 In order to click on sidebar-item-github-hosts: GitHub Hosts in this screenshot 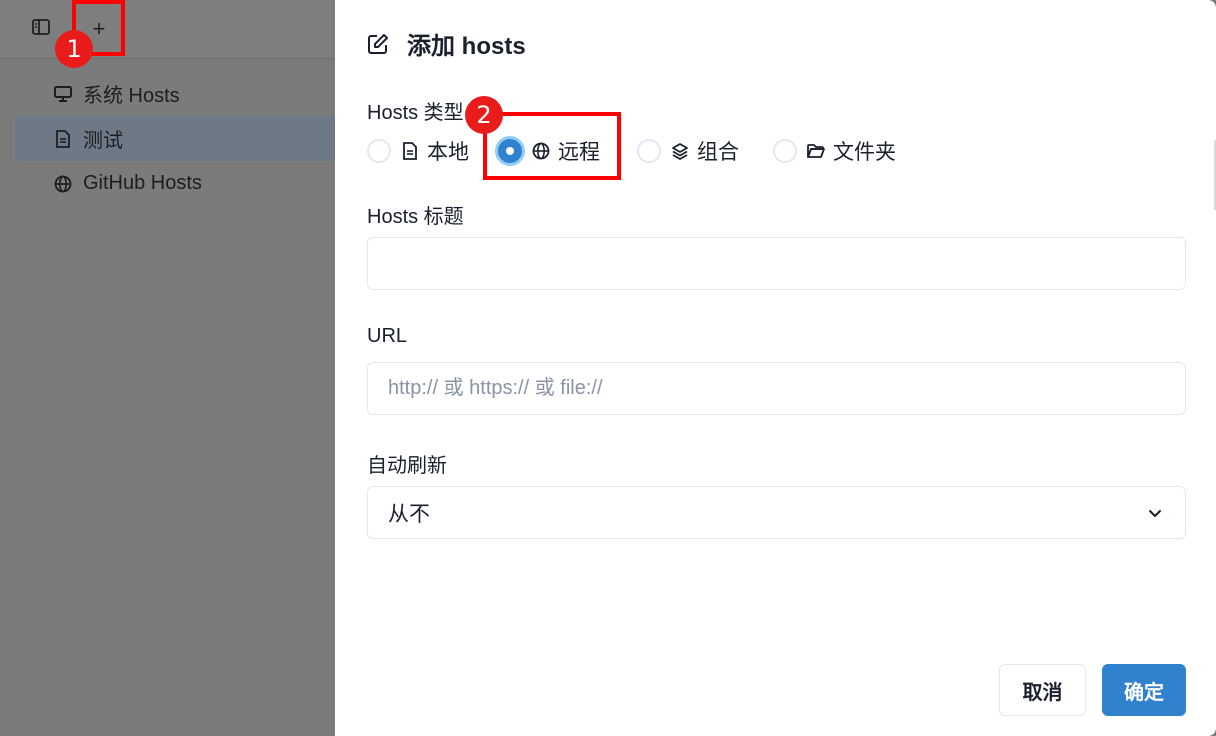, I will do `click(175, 183)`.